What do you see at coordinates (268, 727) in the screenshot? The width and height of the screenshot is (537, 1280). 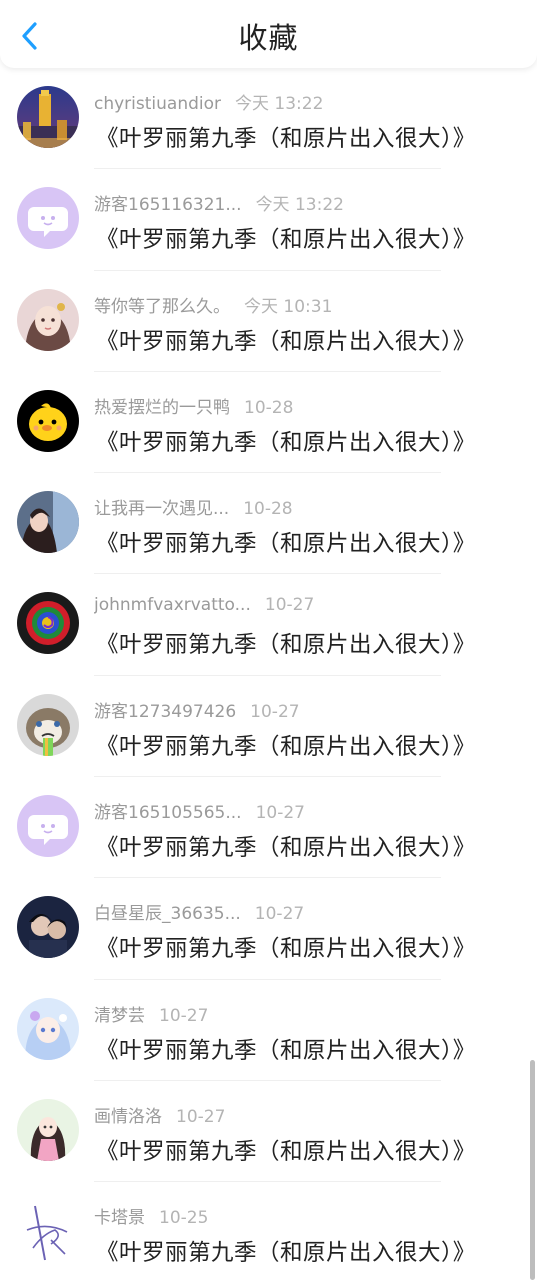 I see `list-item: 游客1273497426 10-27 《叶罗丽第九季（和原片出入很大）》` at bounding box center [268, 727].